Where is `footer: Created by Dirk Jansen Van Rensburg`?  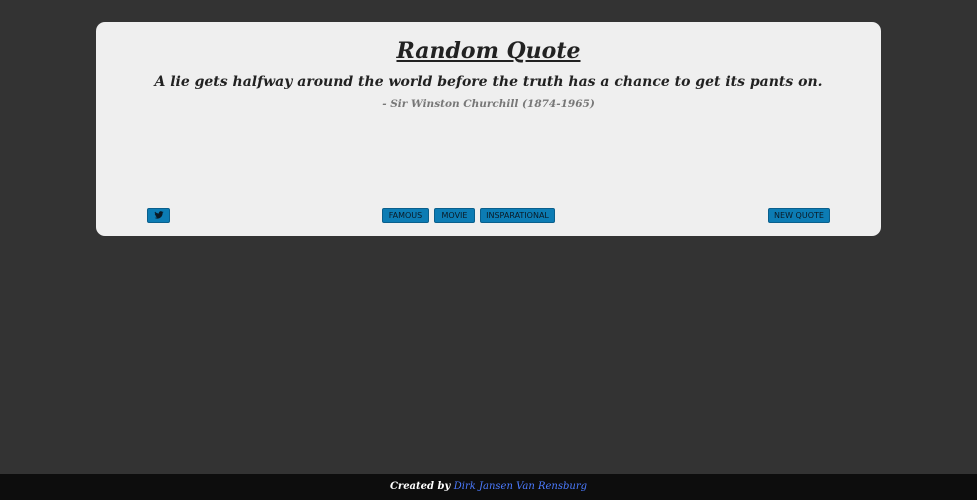 footer: Created by Dirk Jansen Van Rensburg is located at coordinates (488, 487).